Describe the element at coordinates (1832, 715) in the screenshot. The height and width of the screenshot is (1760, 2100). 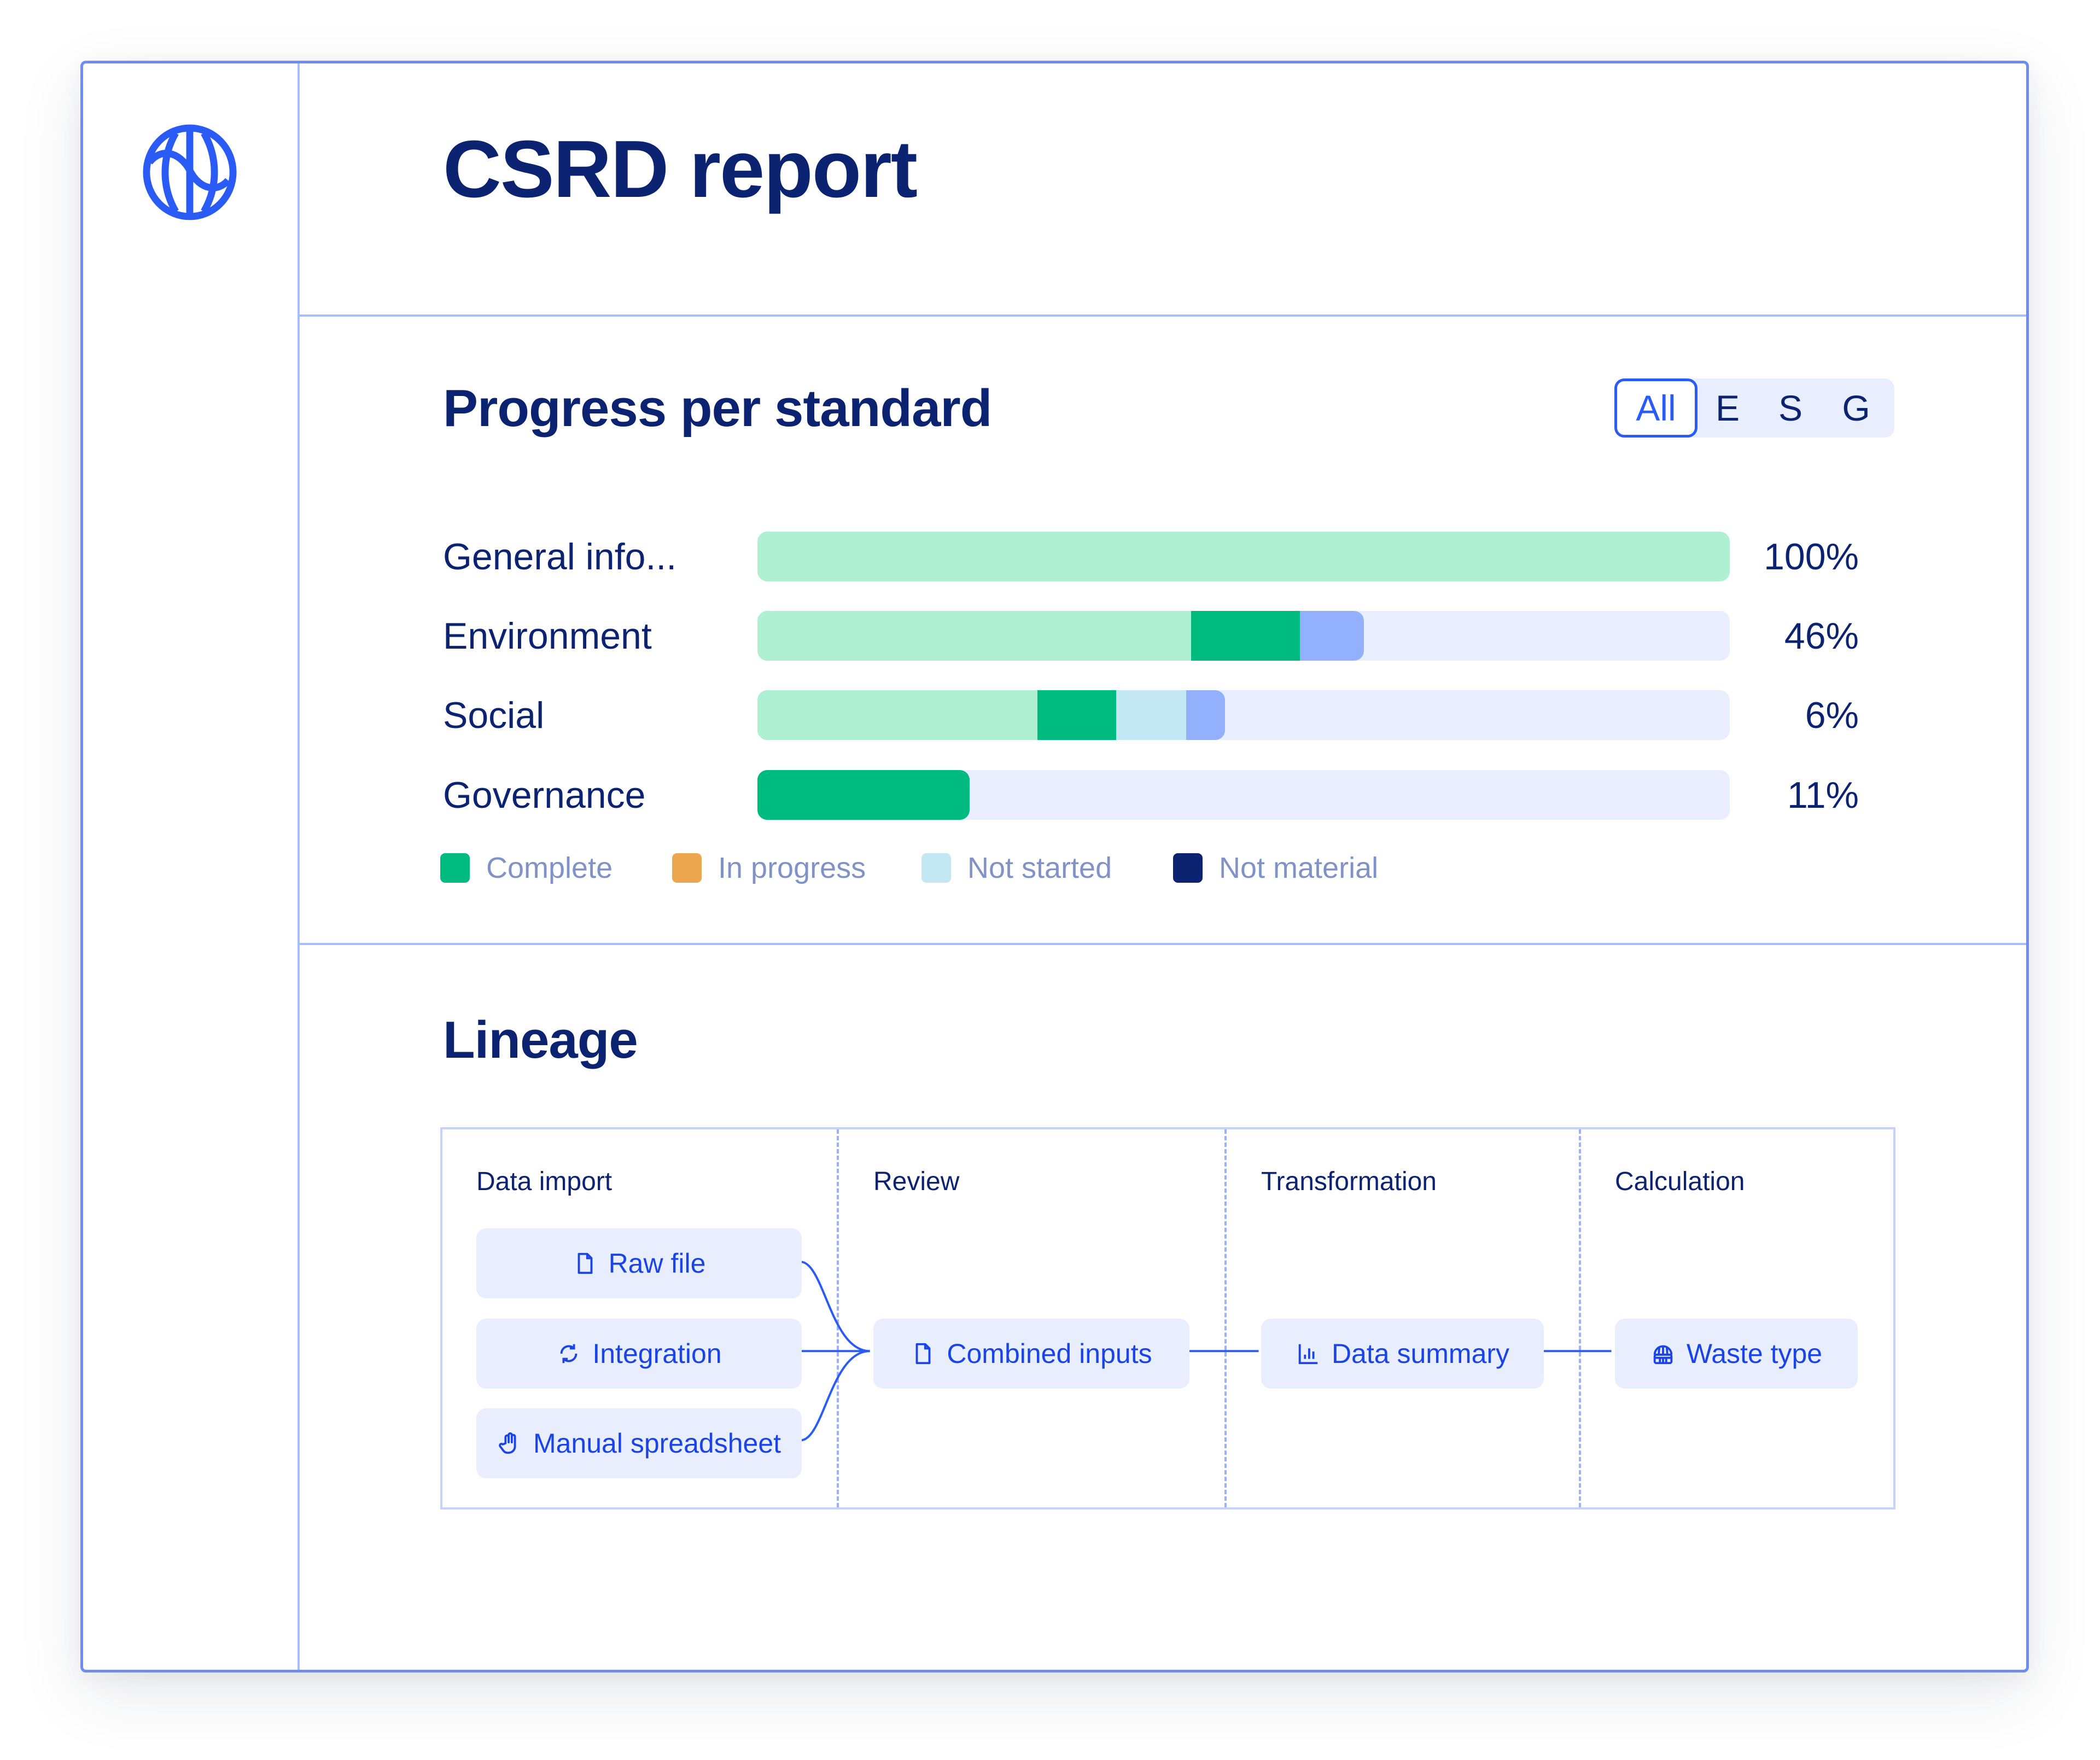
I see `row-percent: 6%` at that location.